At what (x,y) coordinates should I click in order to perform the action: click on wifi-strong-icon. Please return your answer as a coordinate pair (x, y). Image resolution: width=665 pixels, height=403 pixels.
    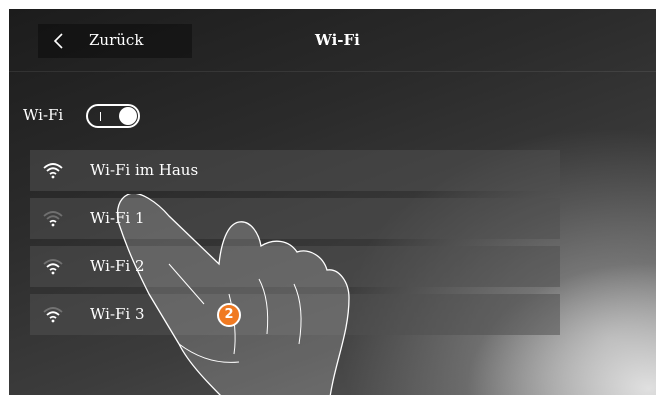
    Looking at the image, I should click on (53, 171).